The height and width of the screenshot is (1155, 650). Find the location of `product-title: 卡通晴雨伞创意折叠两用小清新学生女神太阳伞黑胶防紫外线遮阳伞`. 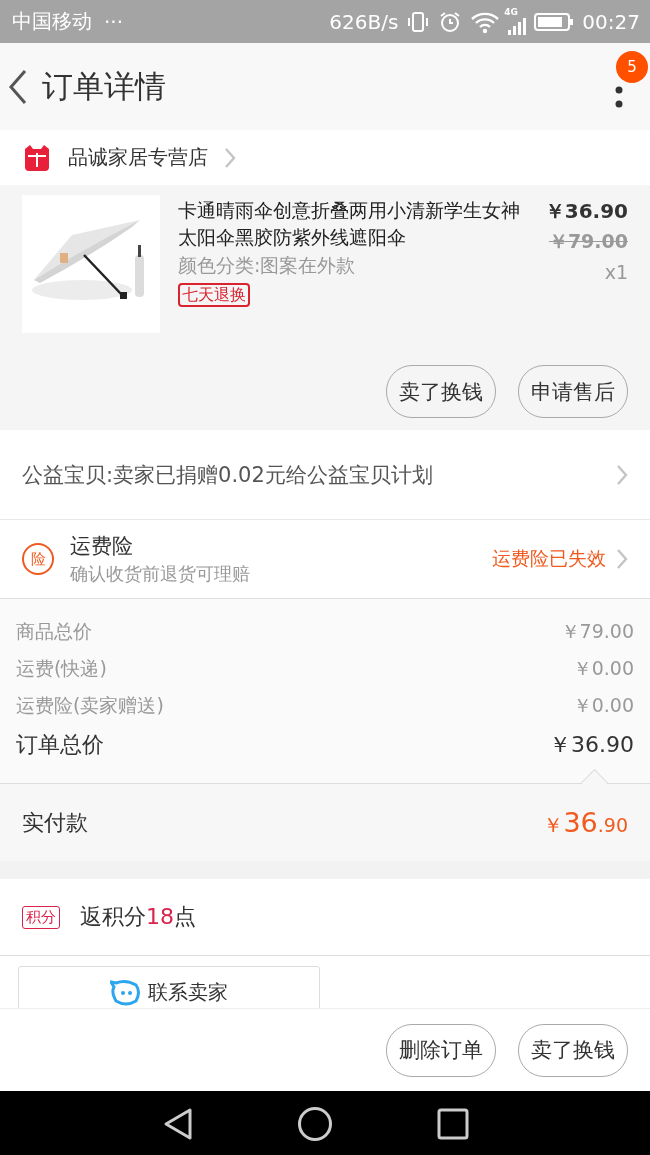

product-title: 卡通晴雨伞创意折叠两用小清新学生女神太阳伞黑胶防紫外线遮阳伞 is located at coordinates (357, 224).